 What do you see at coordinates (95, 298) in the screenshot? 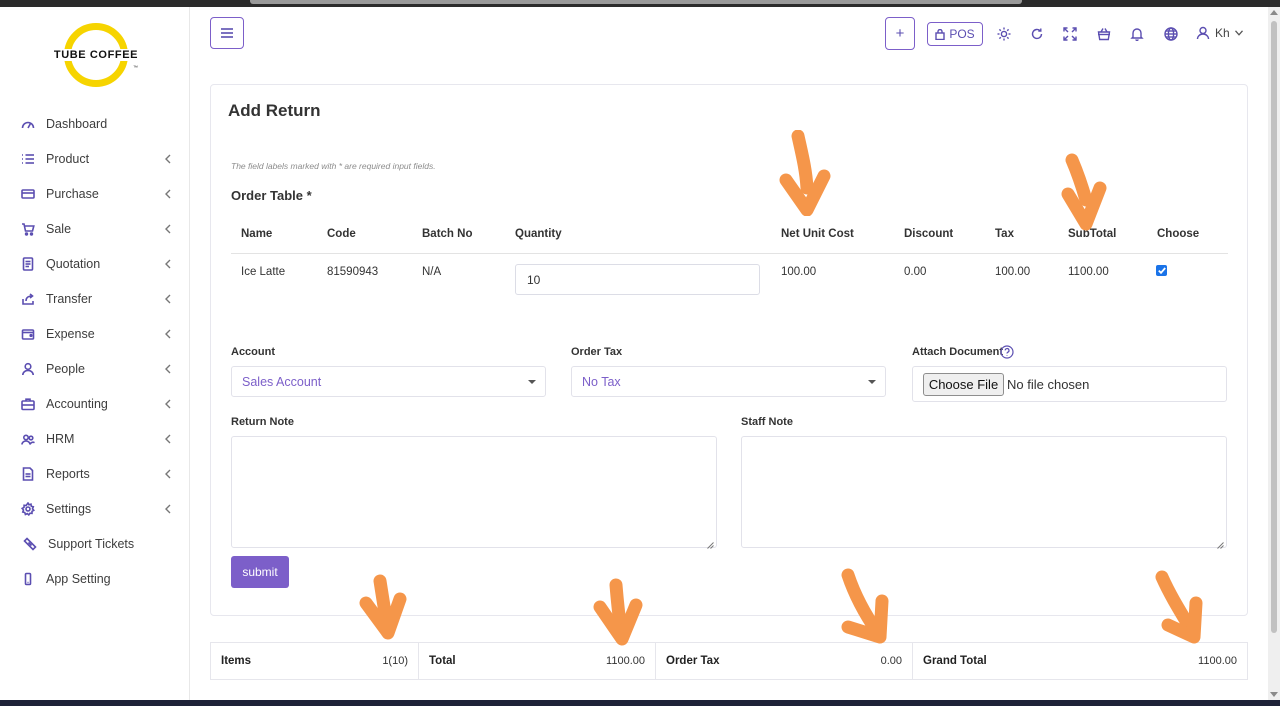
I see `sidebar-item-transfer: Transfer` at bounding box center [95, 298].